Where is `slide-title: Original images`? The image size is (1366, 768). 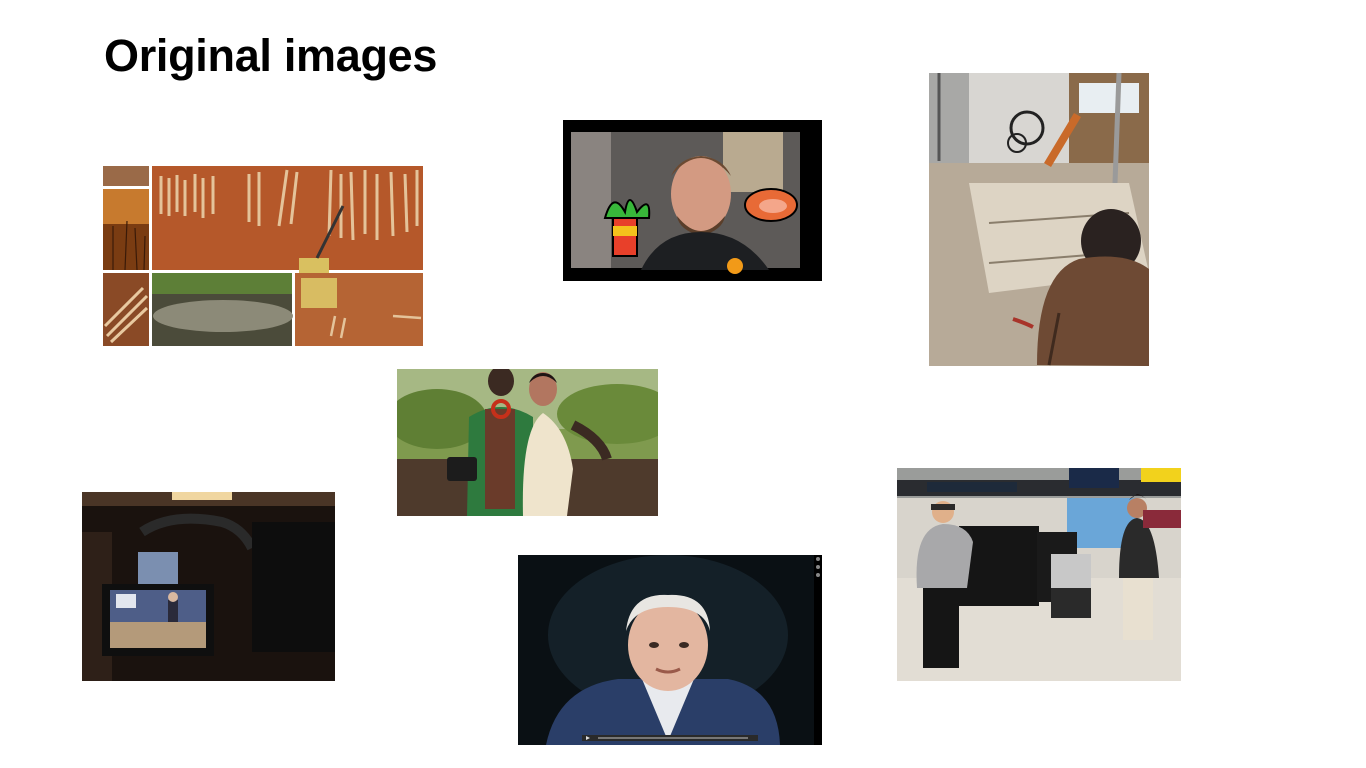 slide-title: Original images is located at coordinates (271, 55).